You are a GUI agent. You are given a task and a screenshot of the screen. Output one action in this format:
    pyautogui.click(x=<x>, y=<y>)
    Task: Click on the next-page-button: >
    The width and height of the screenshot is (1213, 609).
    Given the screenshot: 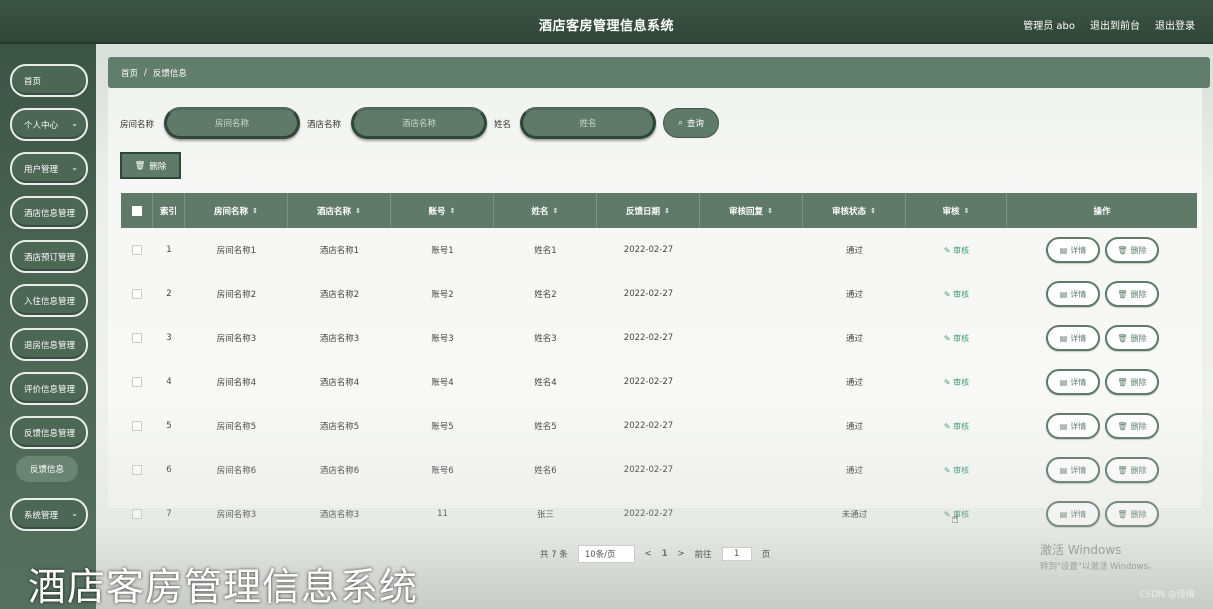 What is the action you would take?
    pyautogui.click(x=681, y=554)
    